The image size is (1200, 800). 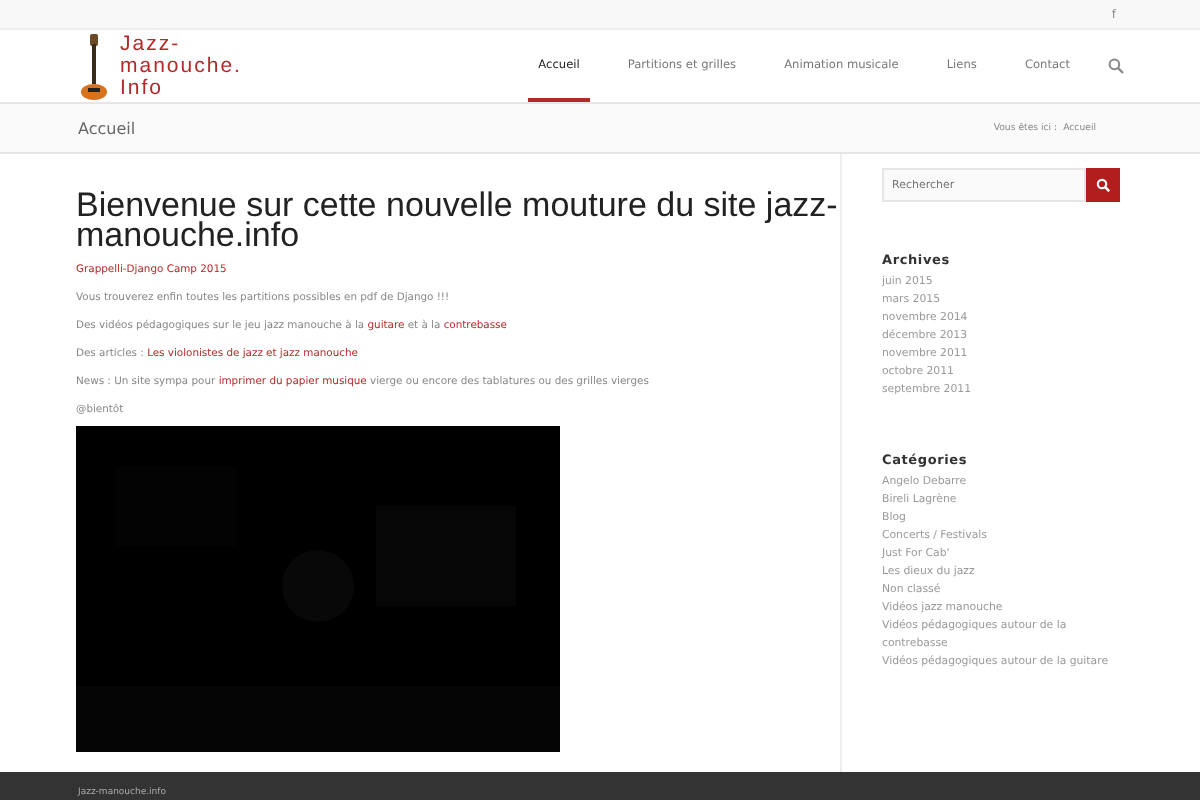 I want to click on page-title: Accueil, so click(x=107, y=128).